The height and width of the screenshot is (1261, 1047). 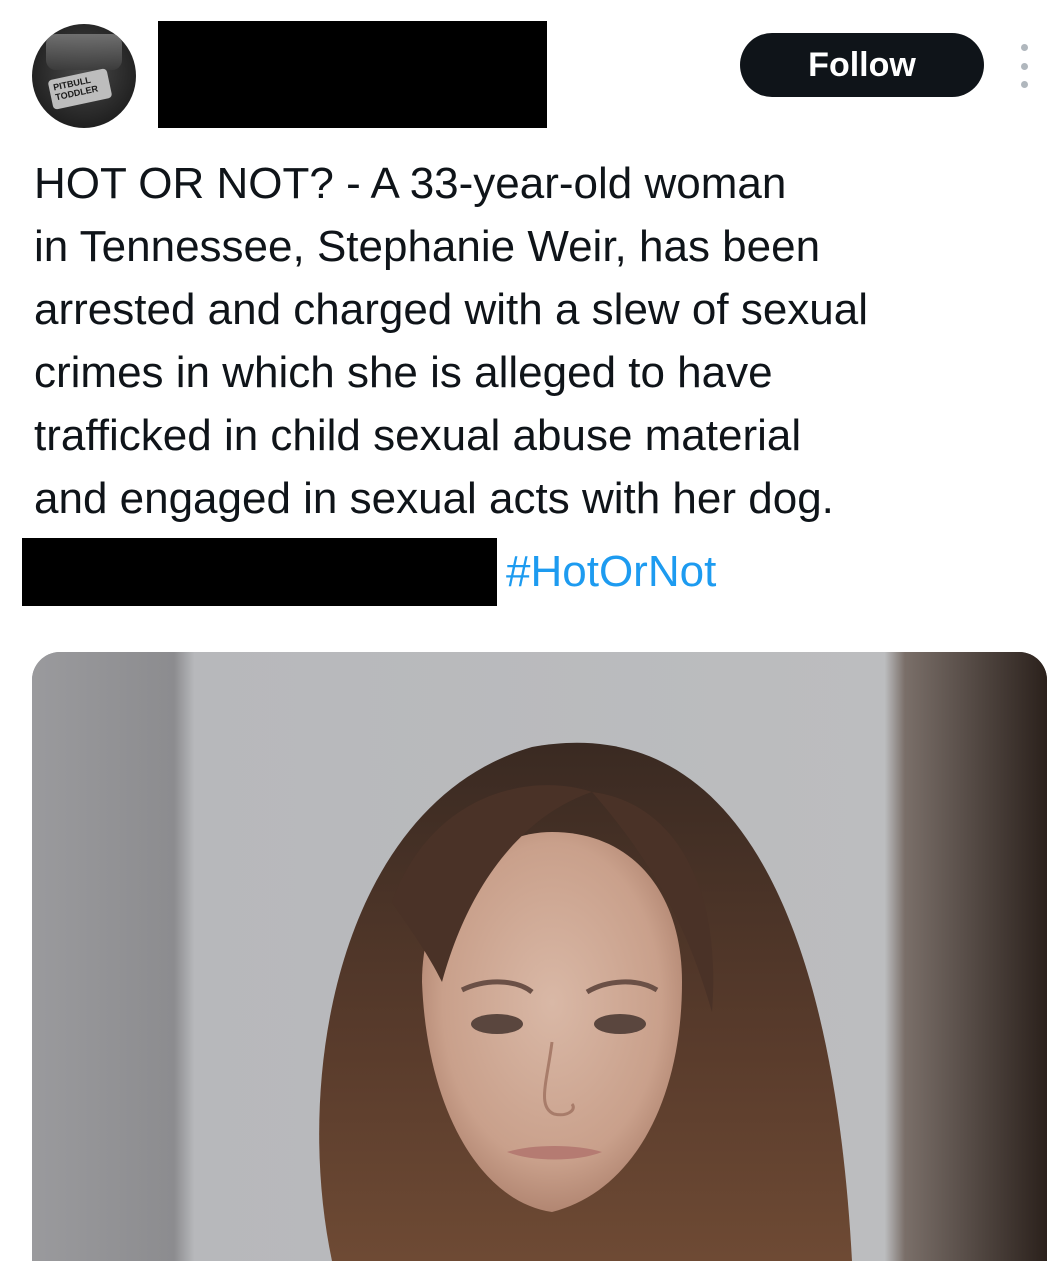 I want to click on redacted-text-block, so click(x=259, y=572).